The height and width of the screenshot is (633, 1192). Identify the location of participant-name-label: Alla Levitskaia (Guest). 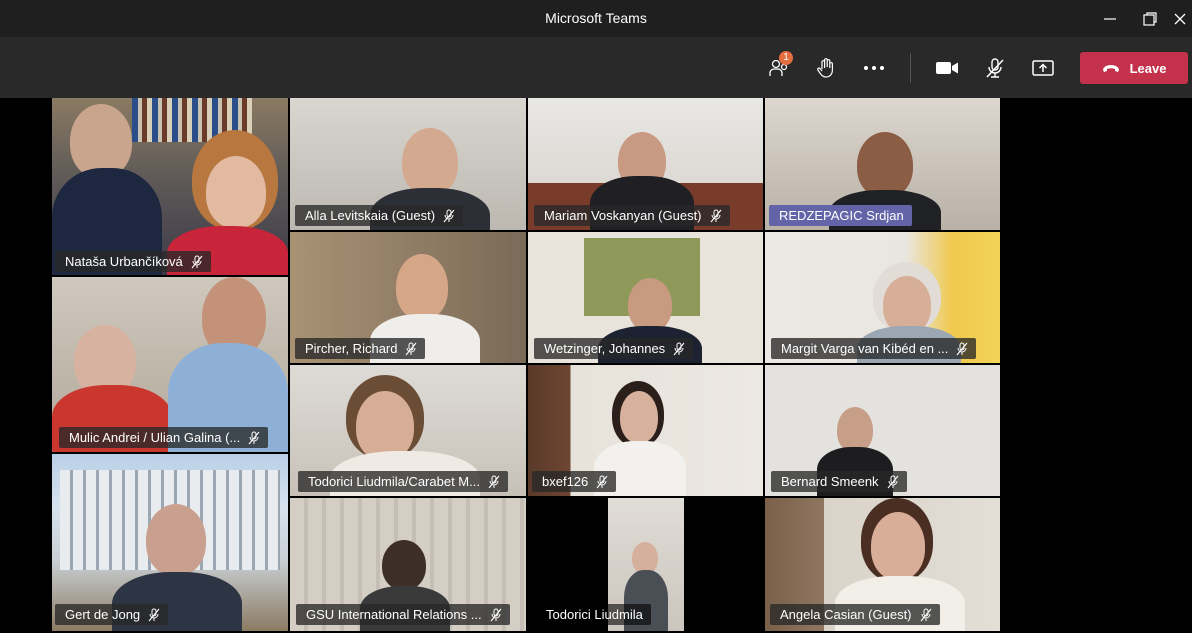
(379, 215).